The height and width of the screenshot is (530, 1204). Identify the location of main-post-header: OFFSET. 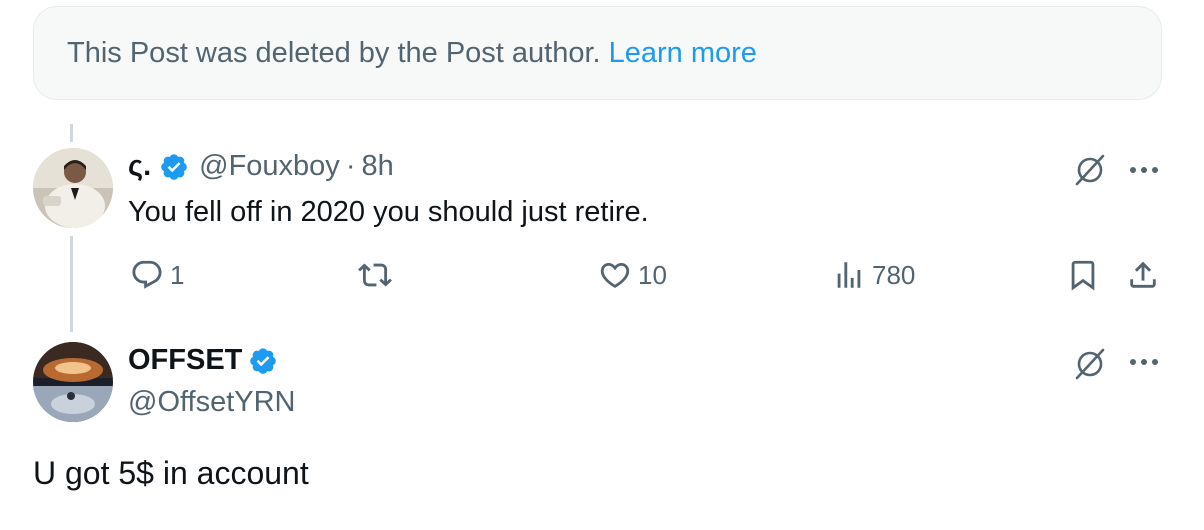
(208, 360).